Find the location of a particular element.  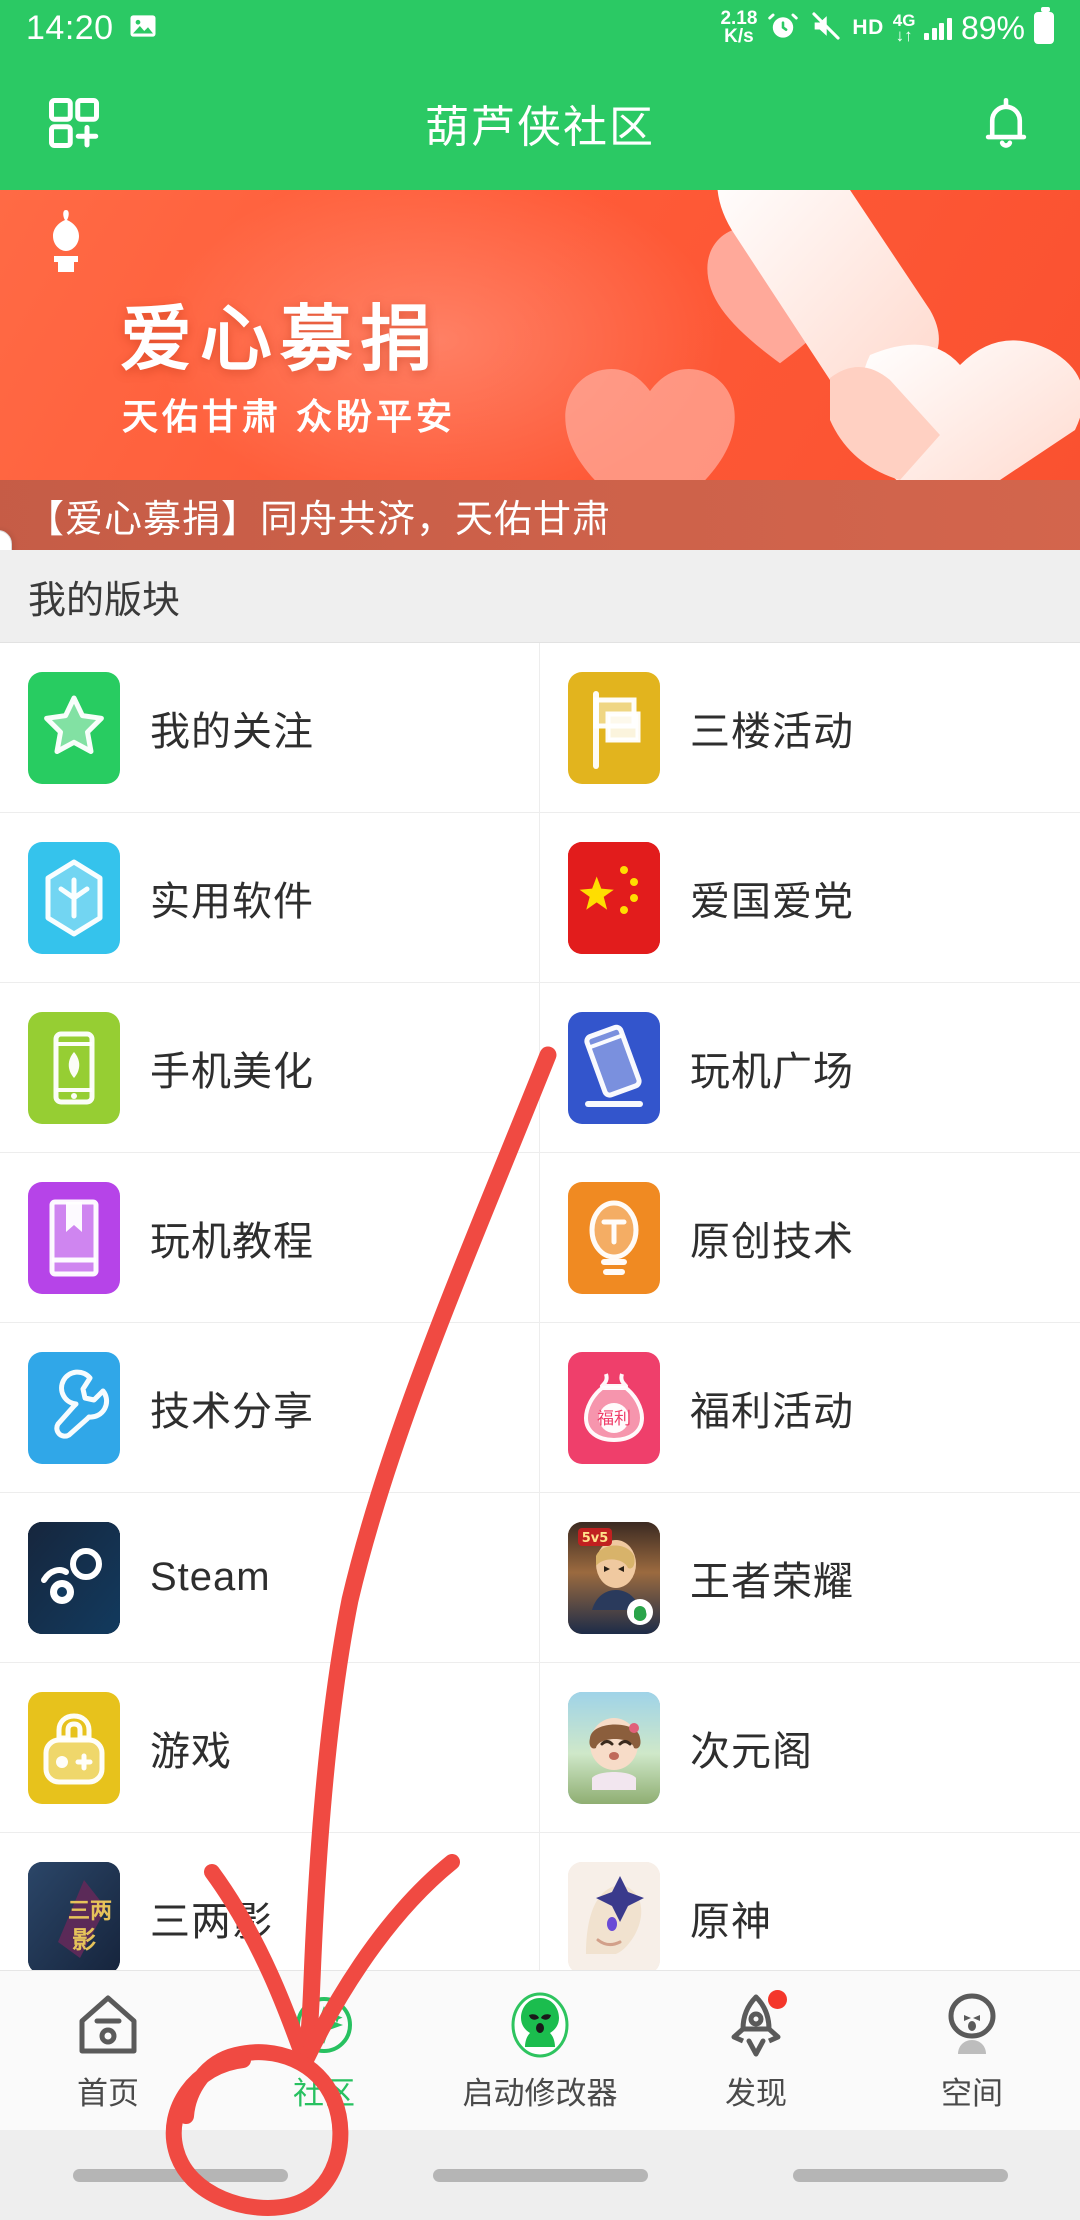

status-bar-left: 14:20 is located at coordinates (92, 28).